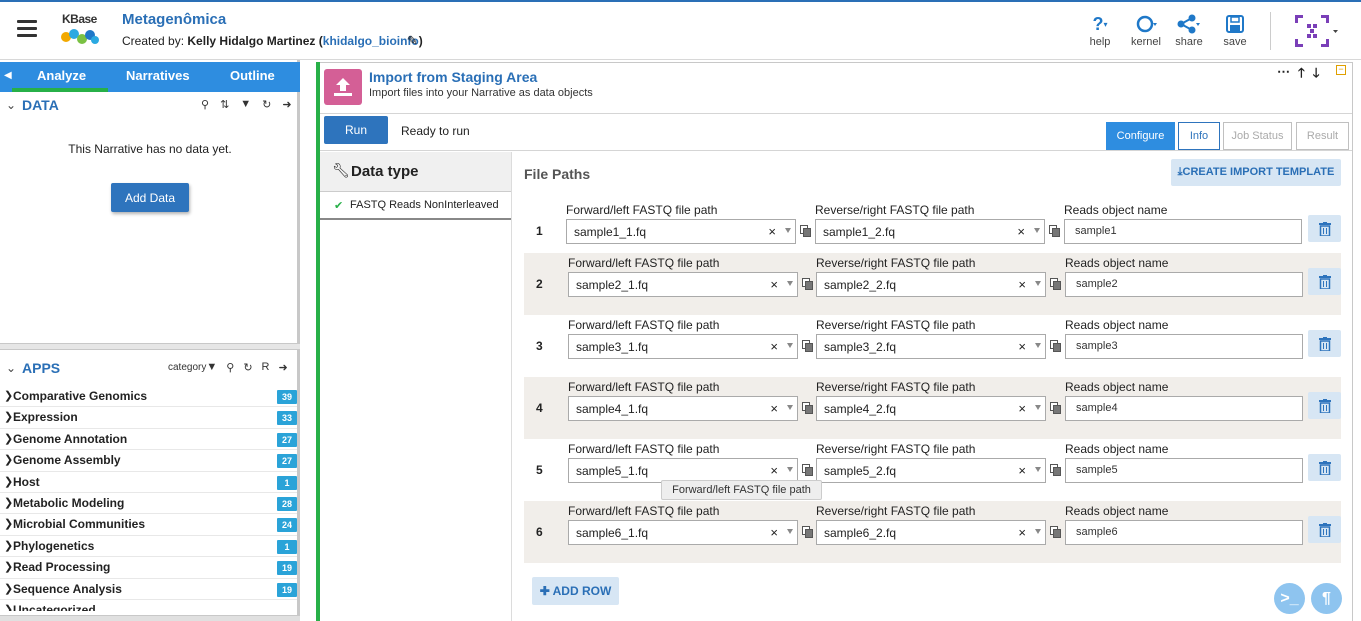  What do you see at coordinates (245, 104) in the screenshot?
I see `filter-icon: ▼` at bounding box center [245, 104].